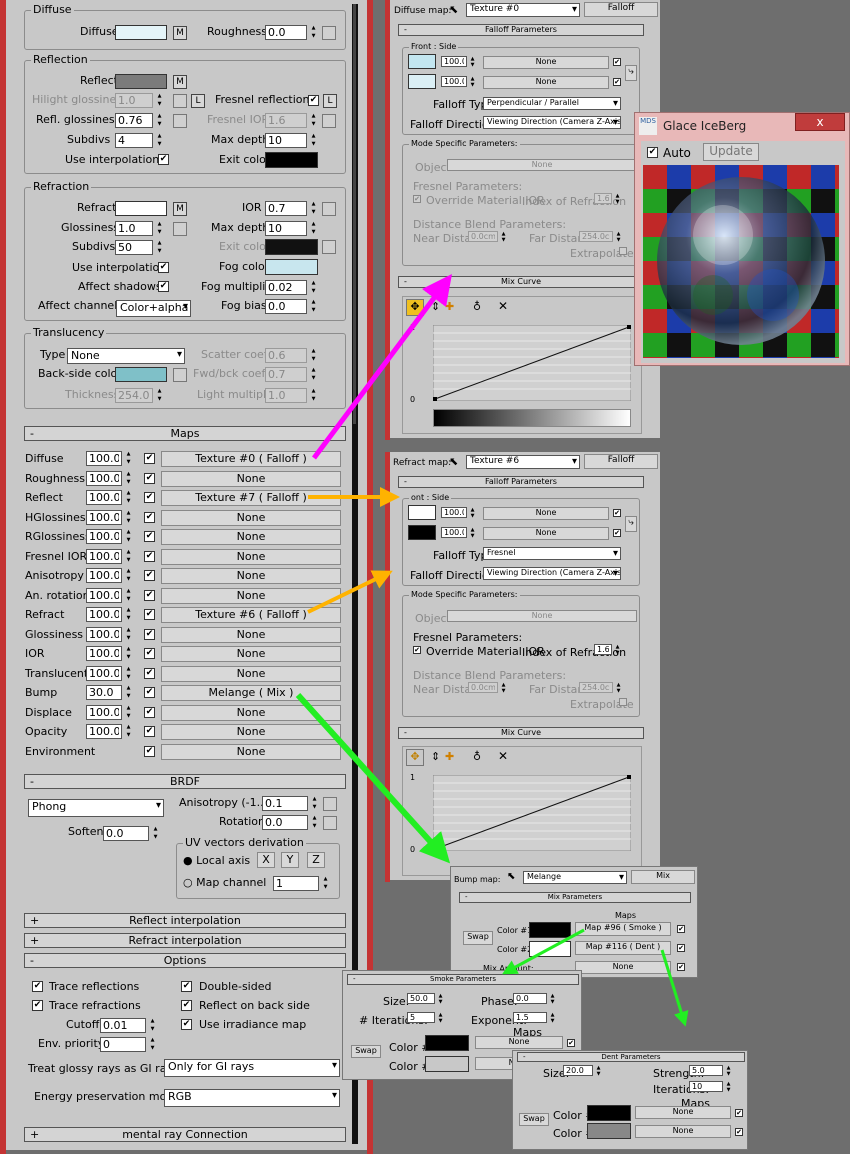 The image size is (850, 1154). Describe the element at coordinates (285, 803) in the screenshot. I see `brdf-aniso-input` at that location.